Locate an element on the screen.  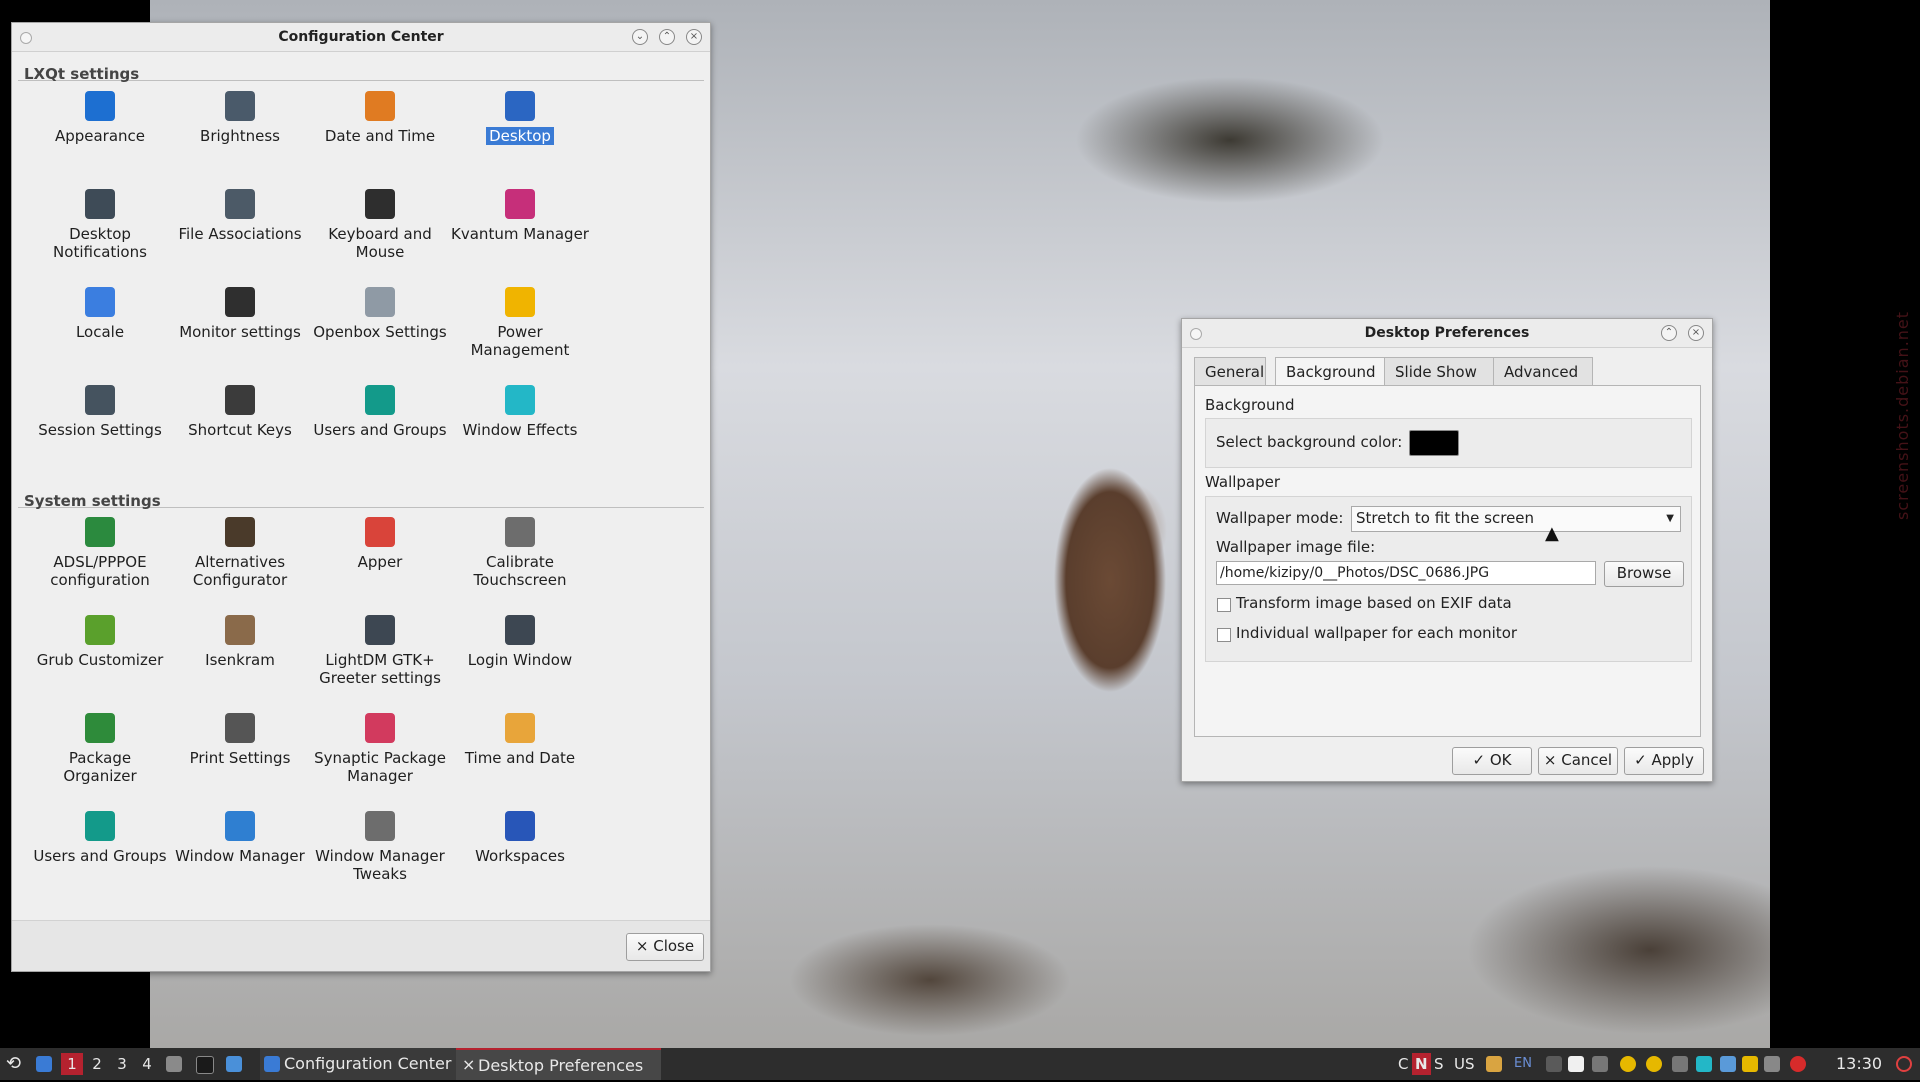
settings-item: Openbox Settings is located at coordinates (380, 314).